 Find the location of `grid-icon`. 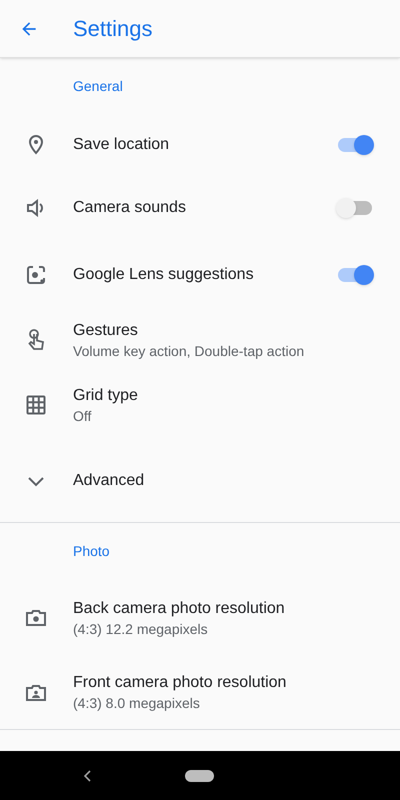

grid-icon is located at coordinates (36, 405).